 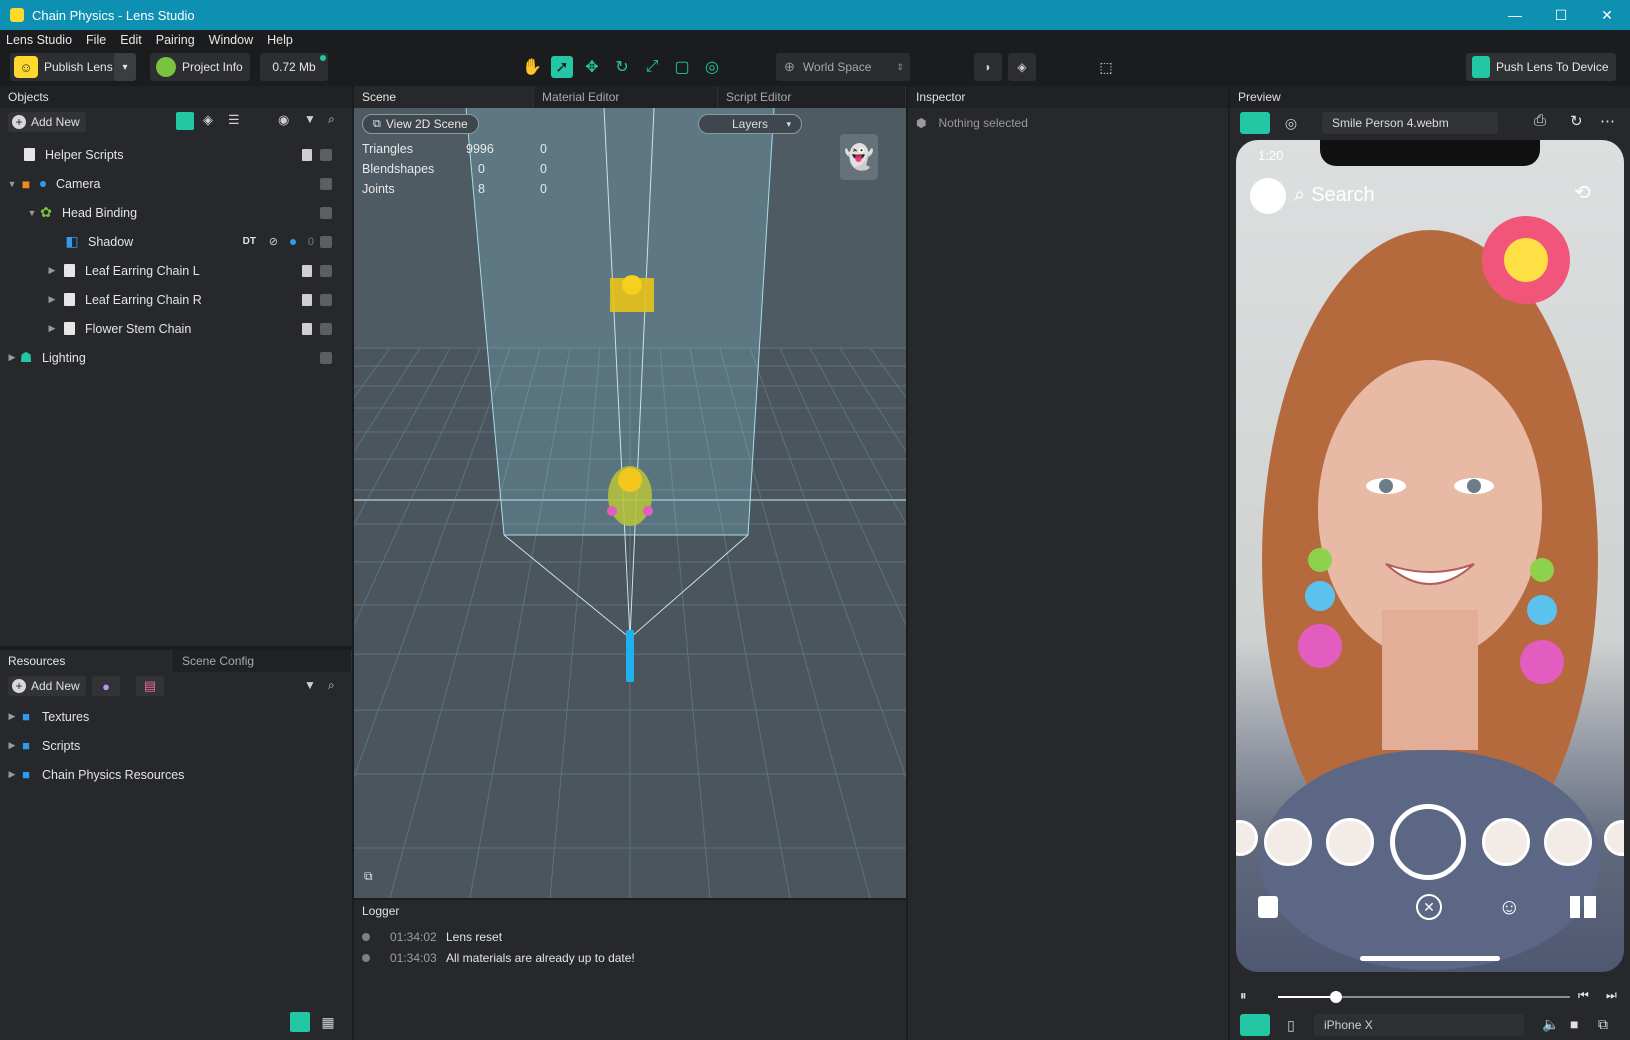 I want to click on scale-tool-icon: ⤢, so click(x=652, y=67).